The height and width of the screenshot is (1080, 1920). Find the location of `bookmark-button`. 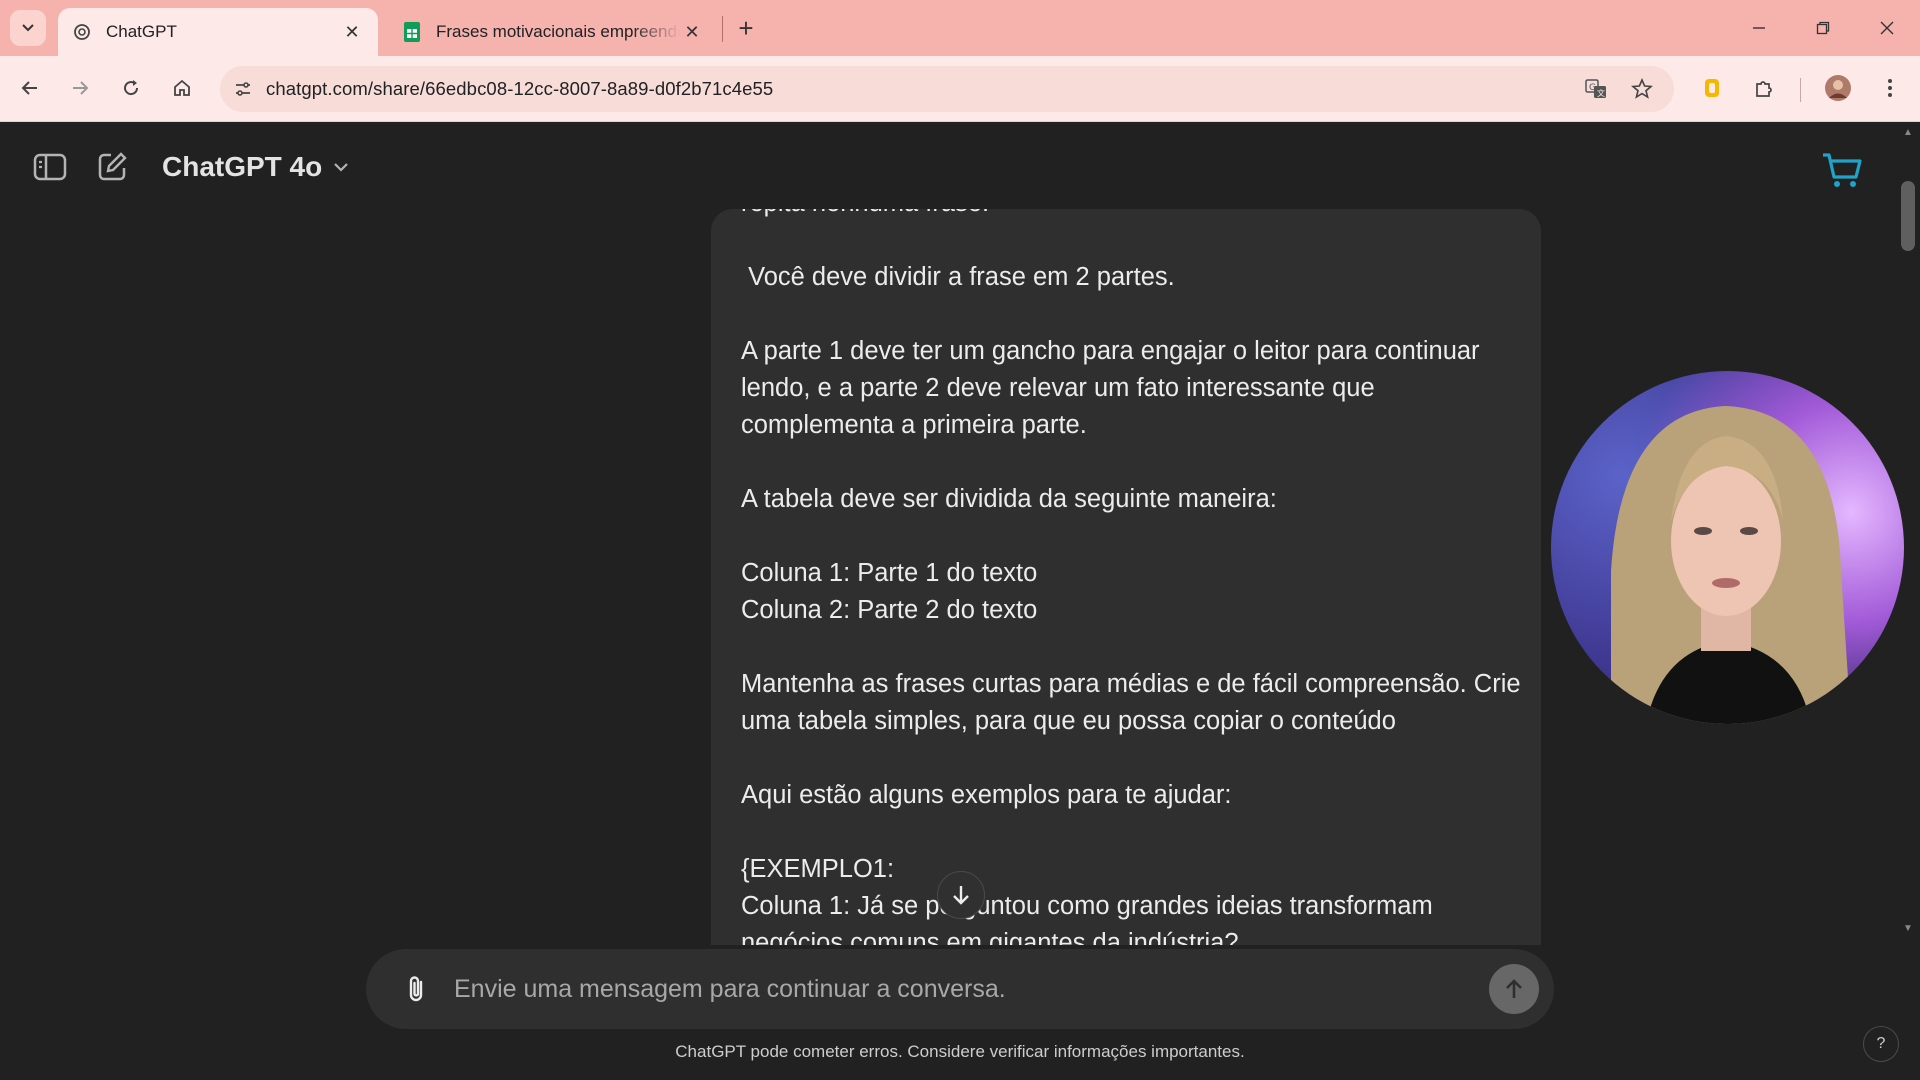

bookmark-button is located at coordinates (1642, 89).